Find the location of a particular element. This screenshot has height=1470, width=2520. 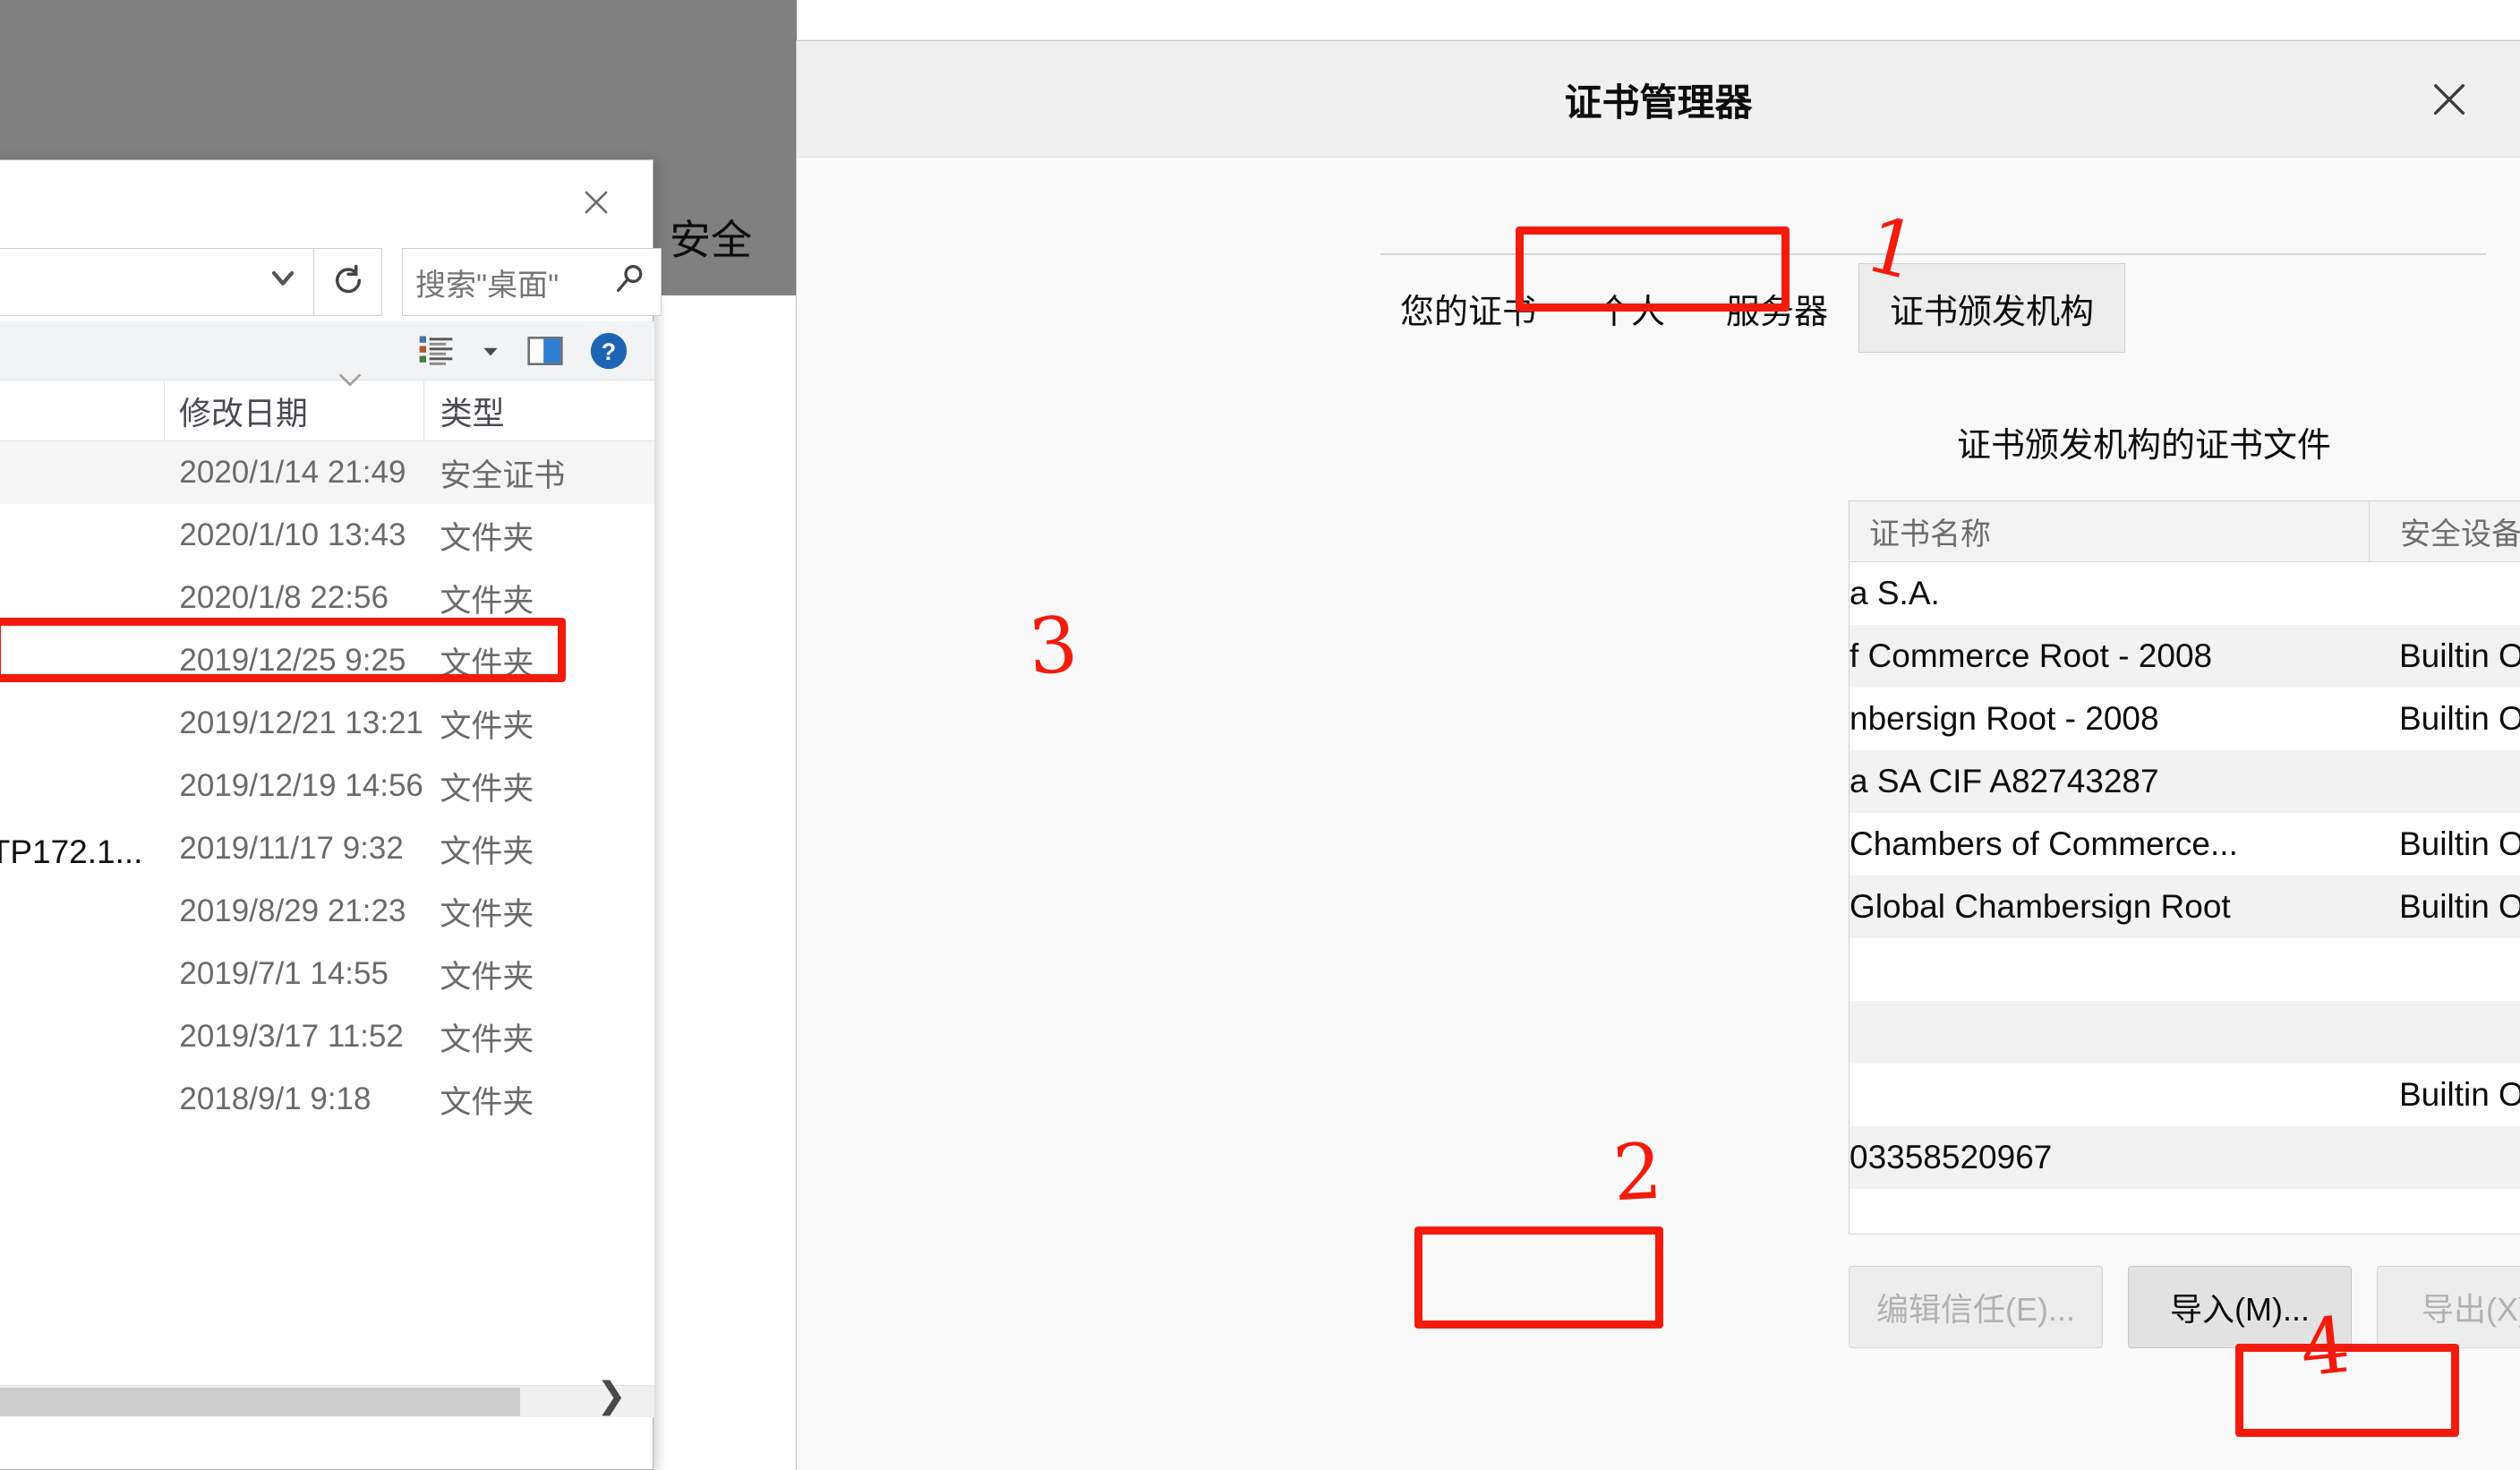

path-breadcrumb: ❯ 桌面 is located at coordinates (157, 282).